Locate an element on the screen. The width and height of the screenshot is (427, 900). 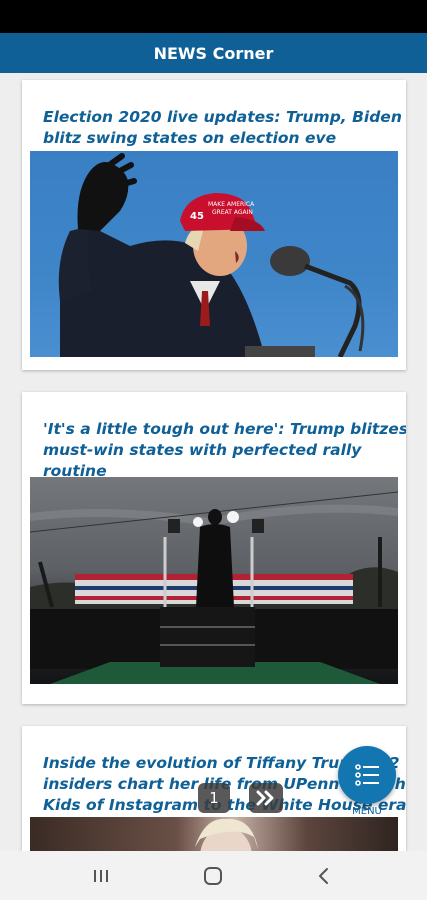
menu-label: MENU is located at coordinates (367, 811).